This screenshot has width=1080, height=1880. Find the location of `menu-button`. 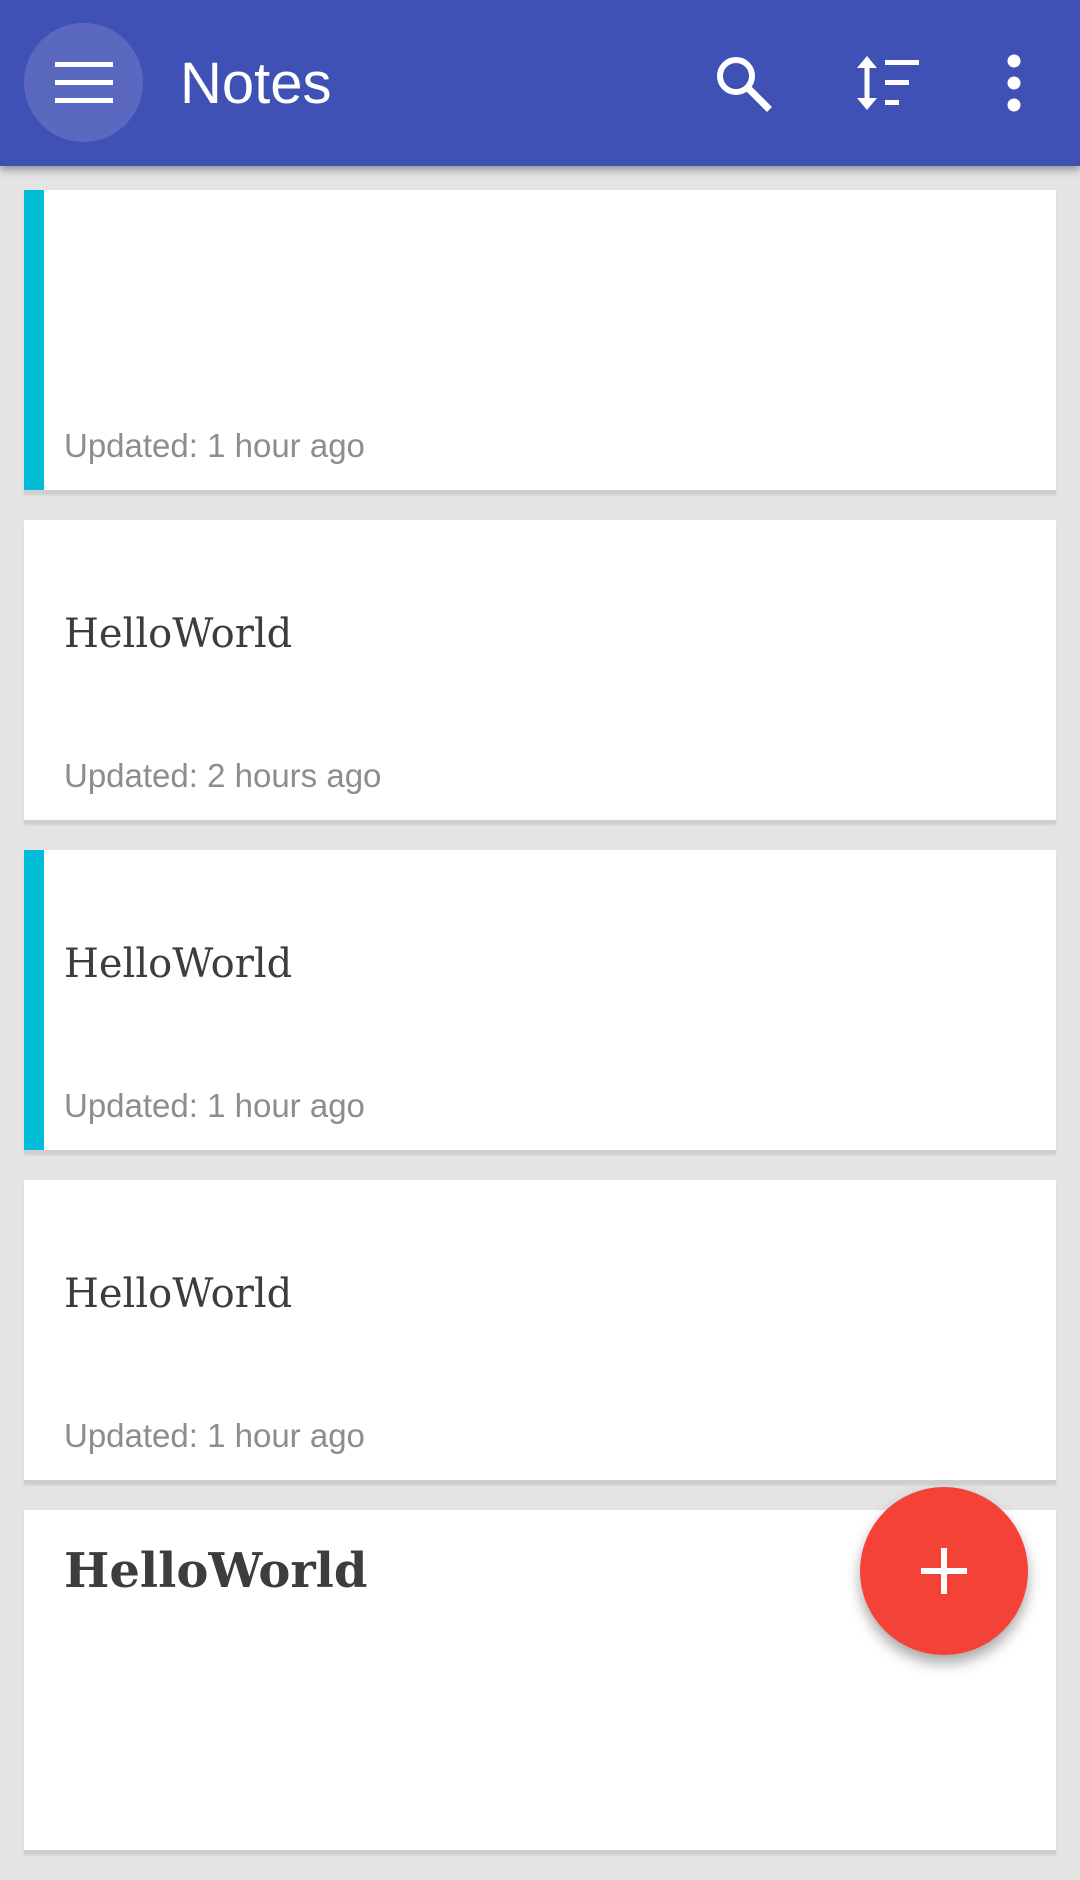

menu-button is located at coordinates (83, 82).